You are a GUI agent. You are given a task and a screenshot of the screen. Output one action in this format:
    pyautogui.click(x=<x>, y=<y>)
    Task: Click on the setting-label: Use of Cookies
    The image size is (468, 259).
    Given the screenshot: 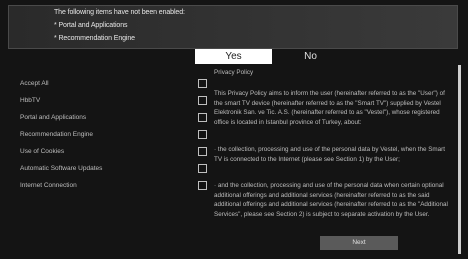 What is the action you would take?
    pyautogui.click(x=42, y=151)
    